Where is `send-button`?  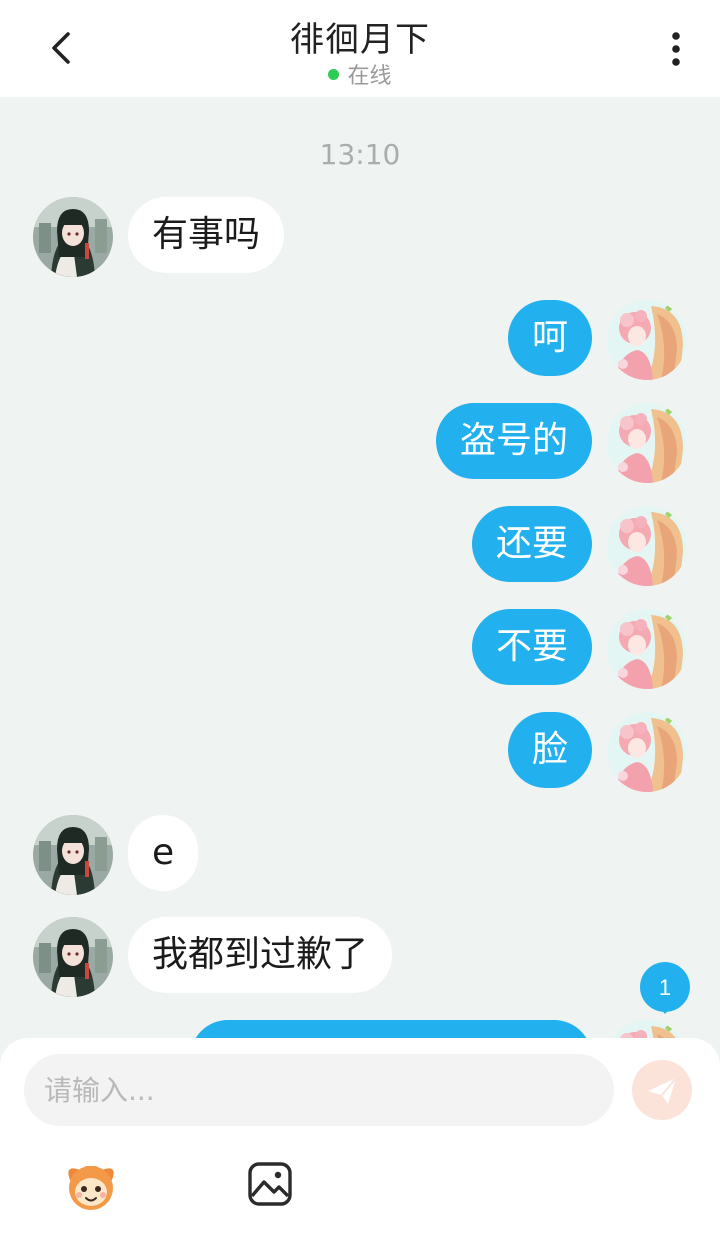
send-button is located at coordinates (662, 1090).